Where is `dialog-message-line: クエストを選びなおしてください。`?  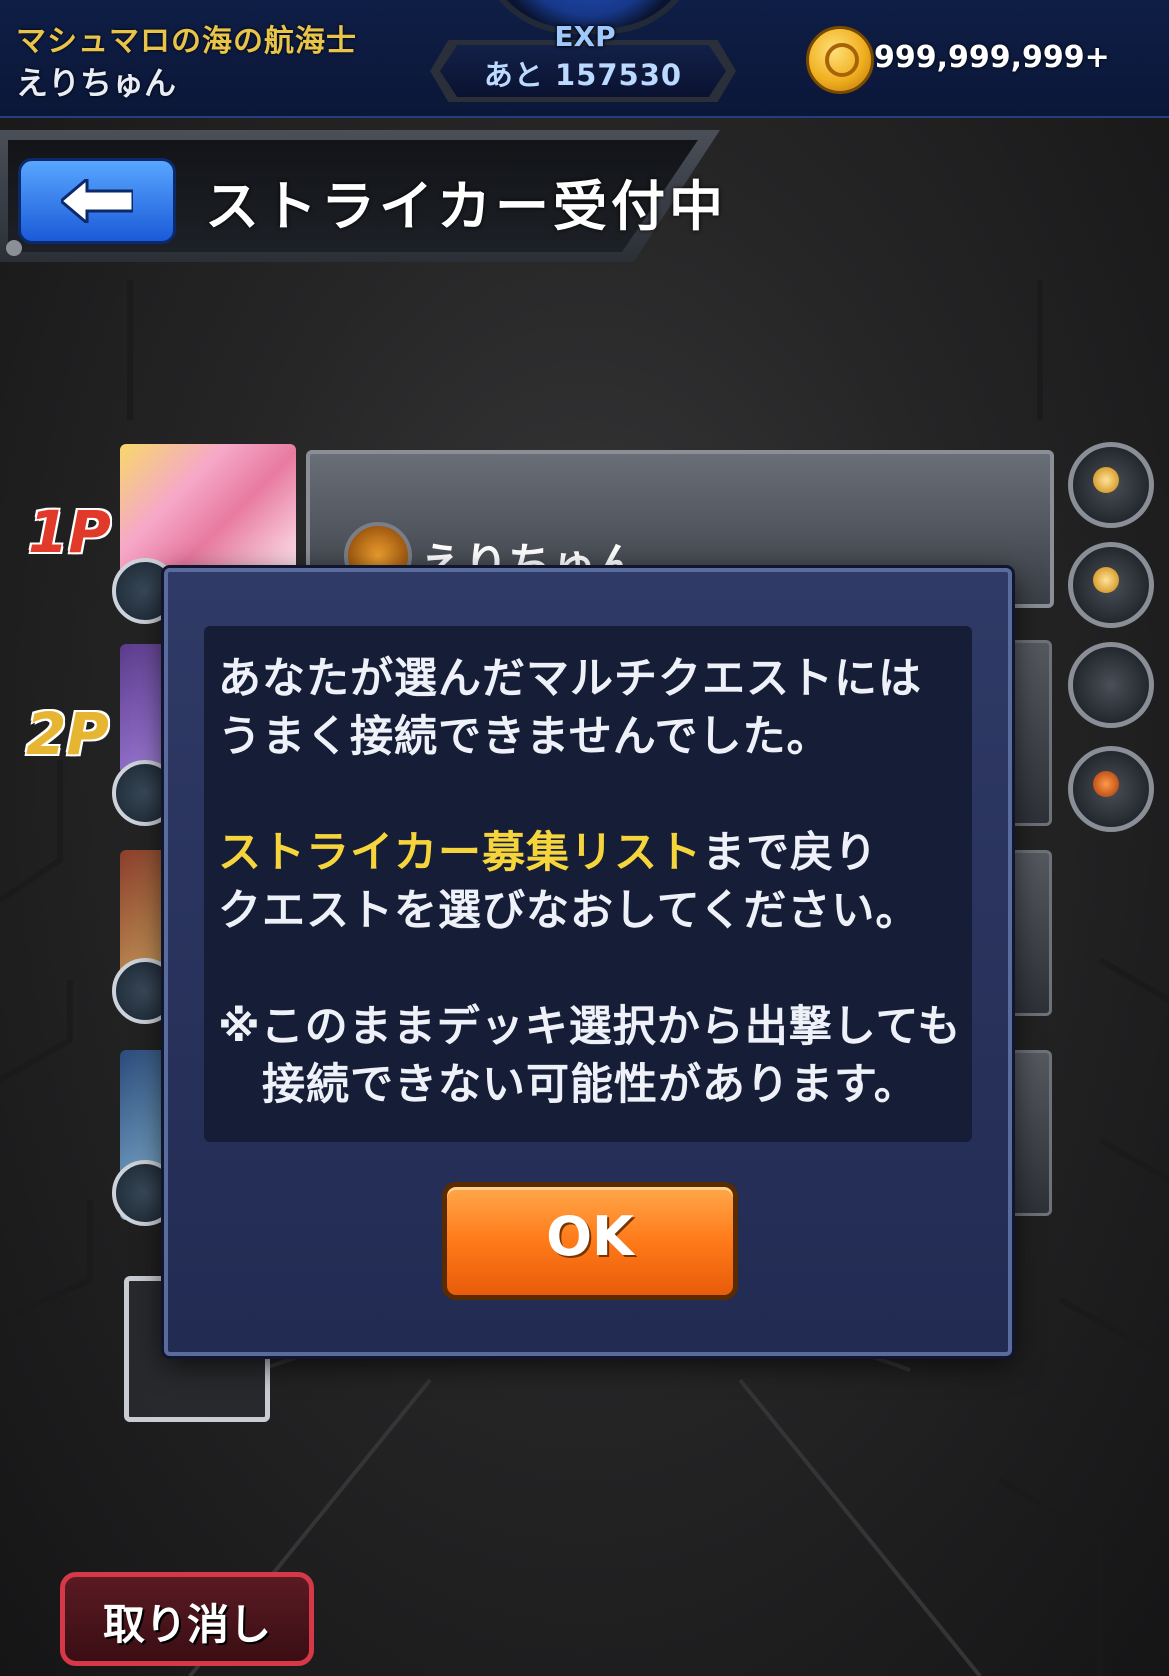 dialog-message-line: クエストを選びなおしてください。 is located at coordinates (569, 911).